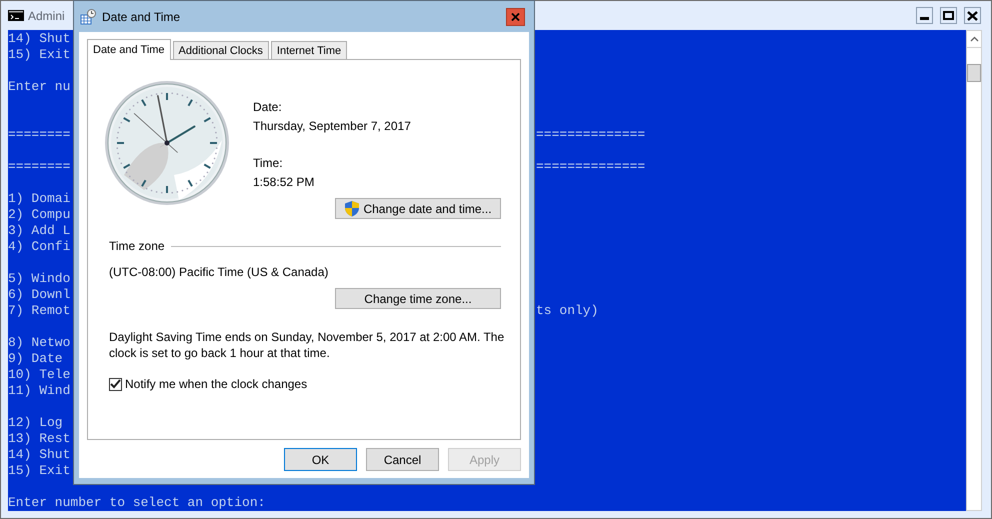 This screenshot has height=519, width=992. What do you see at coordinates (39, 374) in the screenshot?
I see `console-line: 10) Tele` at bounding box center [39, 374].